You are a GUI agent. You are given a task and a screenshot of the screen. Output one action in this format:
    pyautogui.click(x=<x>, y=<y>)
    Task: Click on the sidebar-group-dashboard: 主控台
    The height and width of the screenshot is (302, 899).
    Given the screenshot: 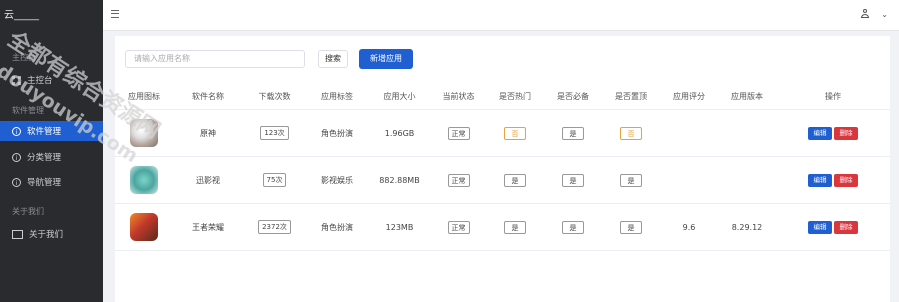 What is the action you would take?
    pyautogui.click(x=24, y=57)
    